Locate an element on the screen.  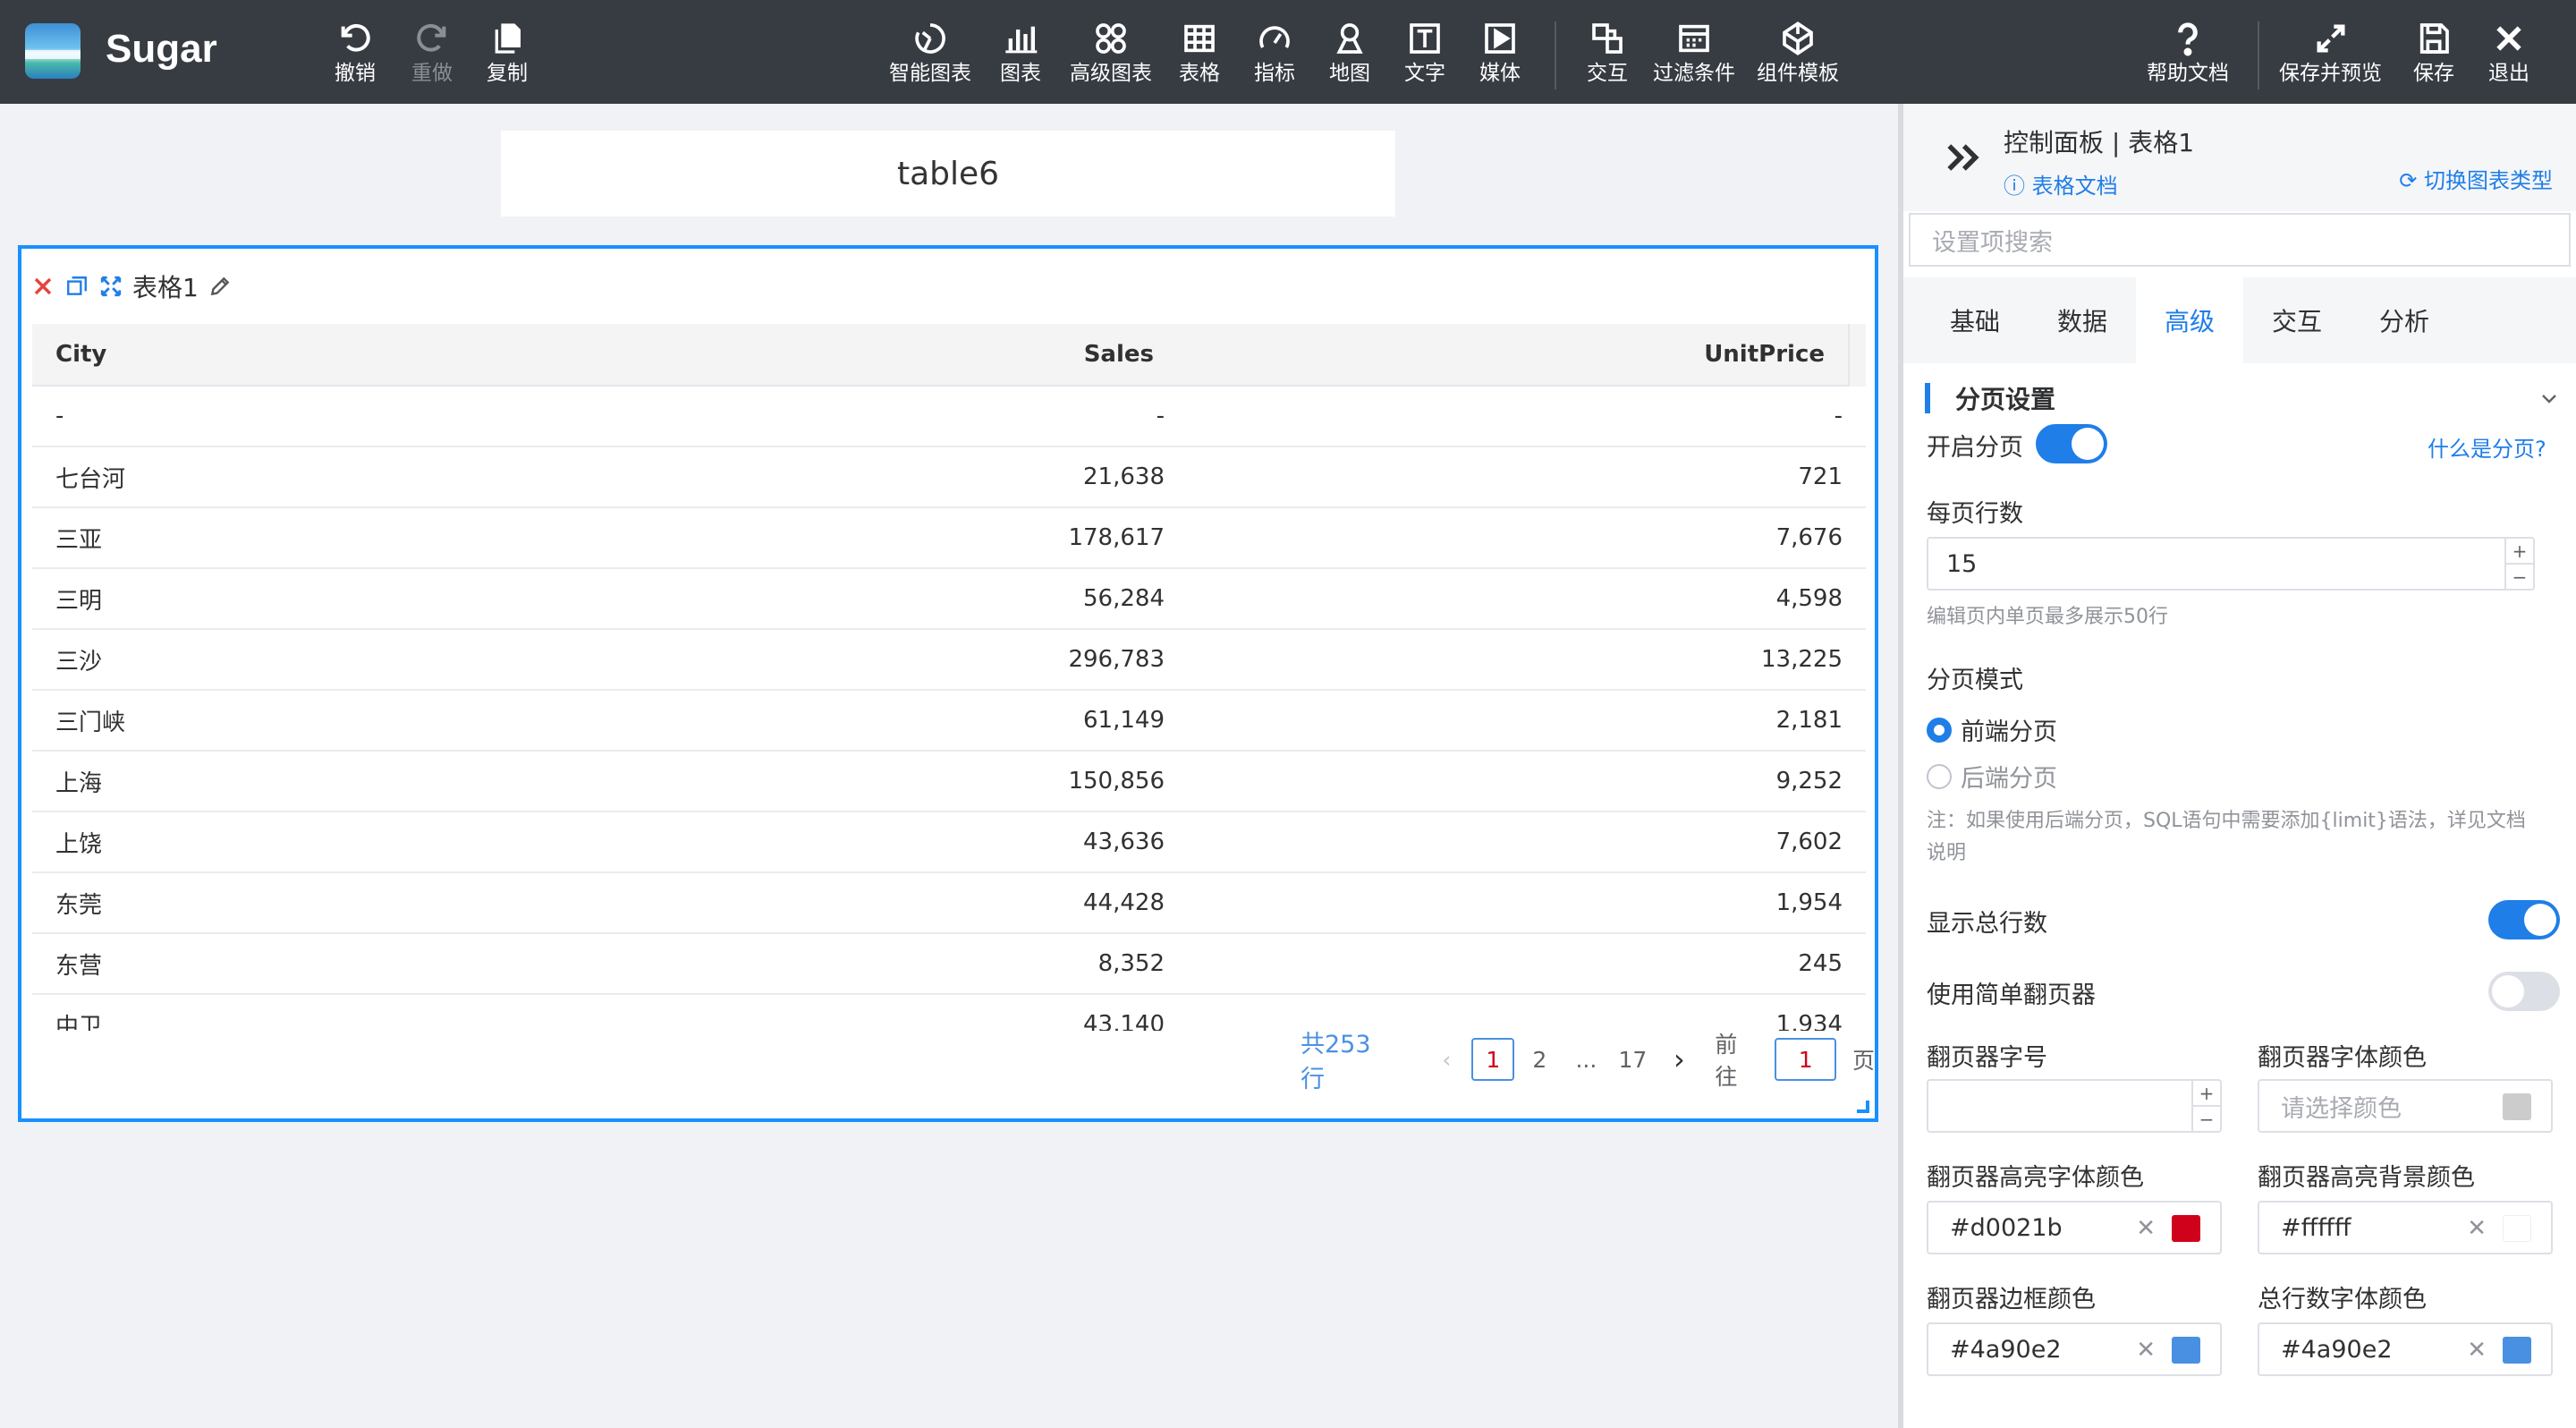
pager-border-color-input: #4a90e2 ✕ is located at coordinates (2074, 1349).